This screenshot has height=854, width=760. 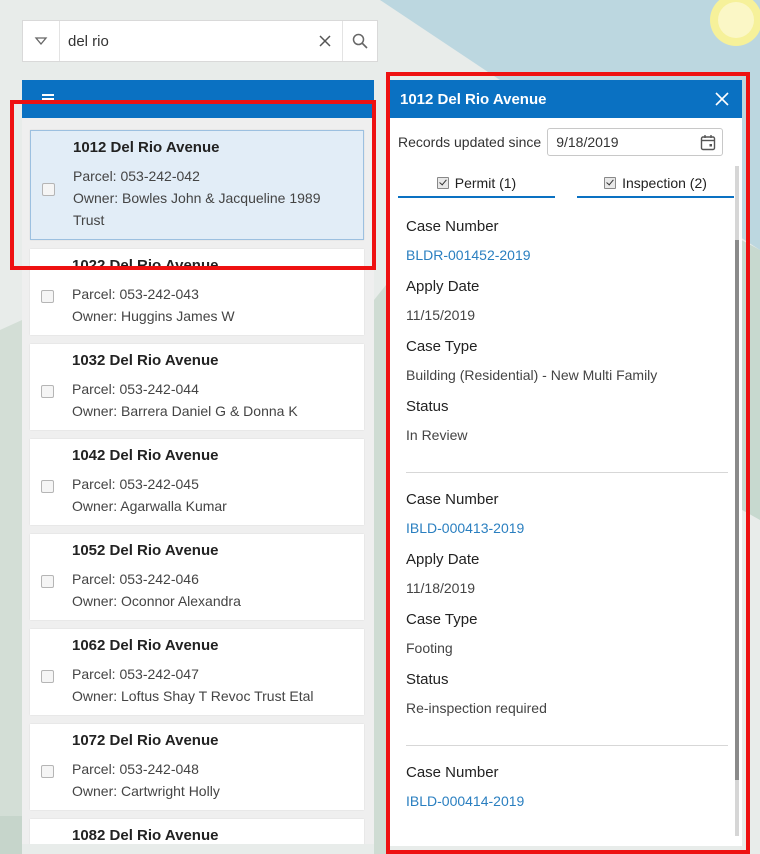 I want to click on search-input, so click(x=184, y=41).